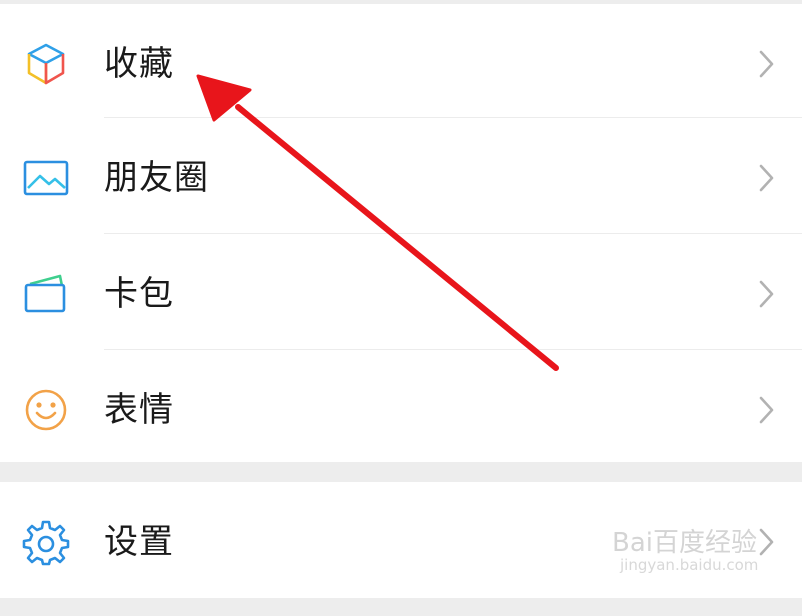 The image size is (802, 616). I want to click on cube-icon, so click(46, 64).